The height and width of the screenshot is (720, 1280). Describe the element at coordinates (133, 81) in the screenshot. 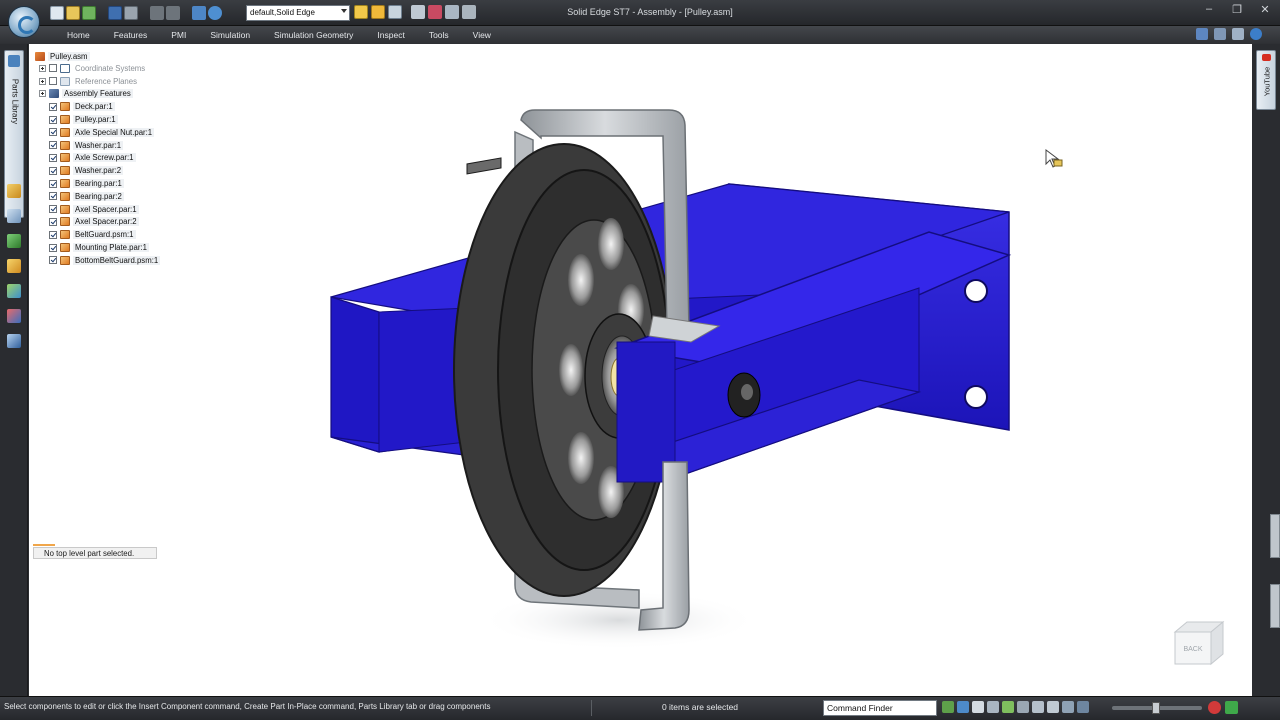

I see `tree-group-reference-planes: Reference Planes` at that location.